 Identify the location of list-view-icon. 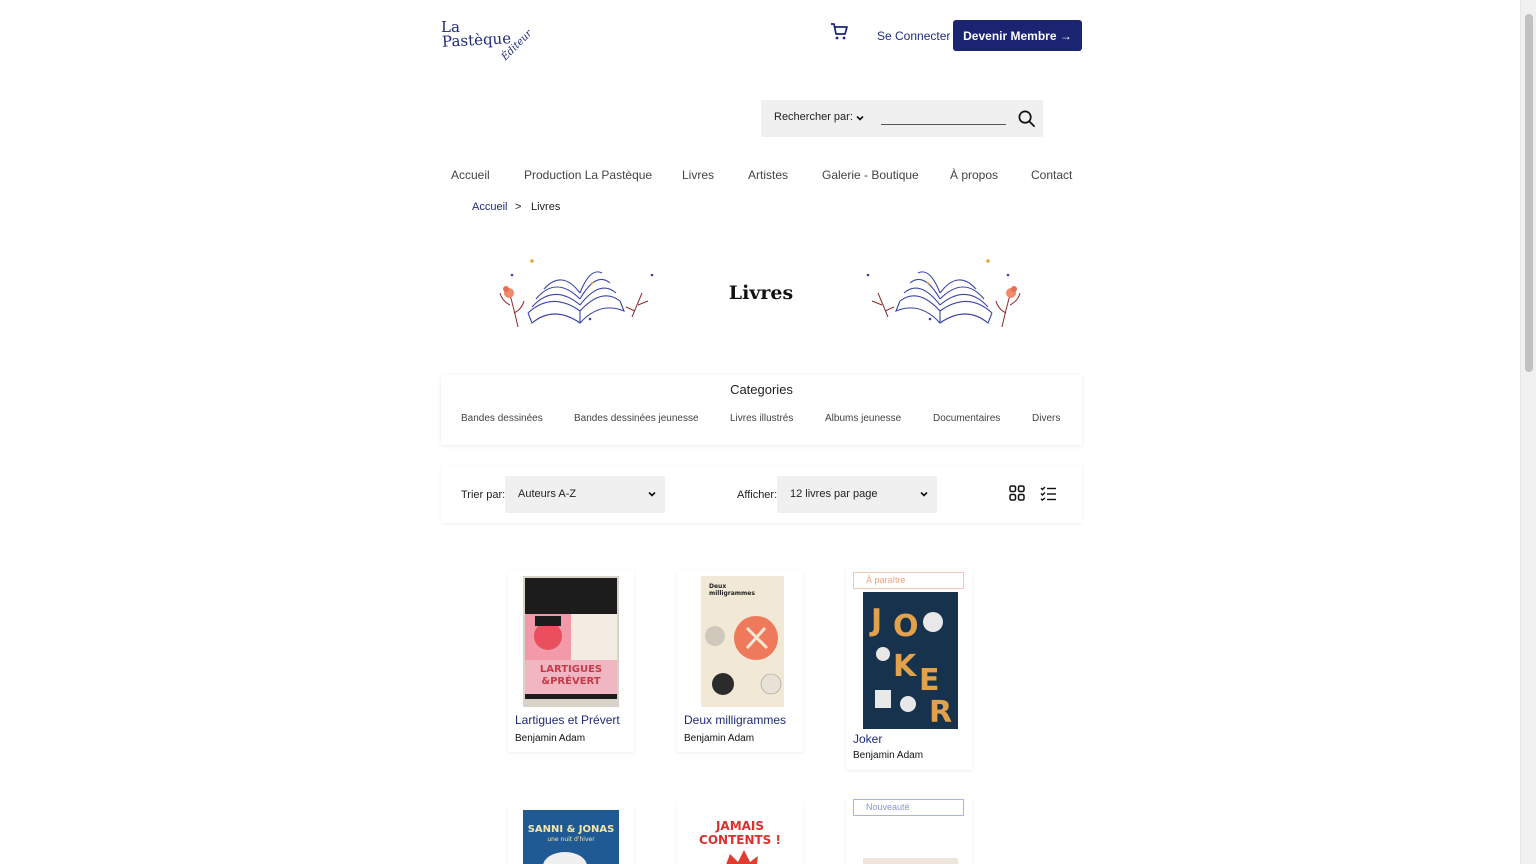
(1048, 493).